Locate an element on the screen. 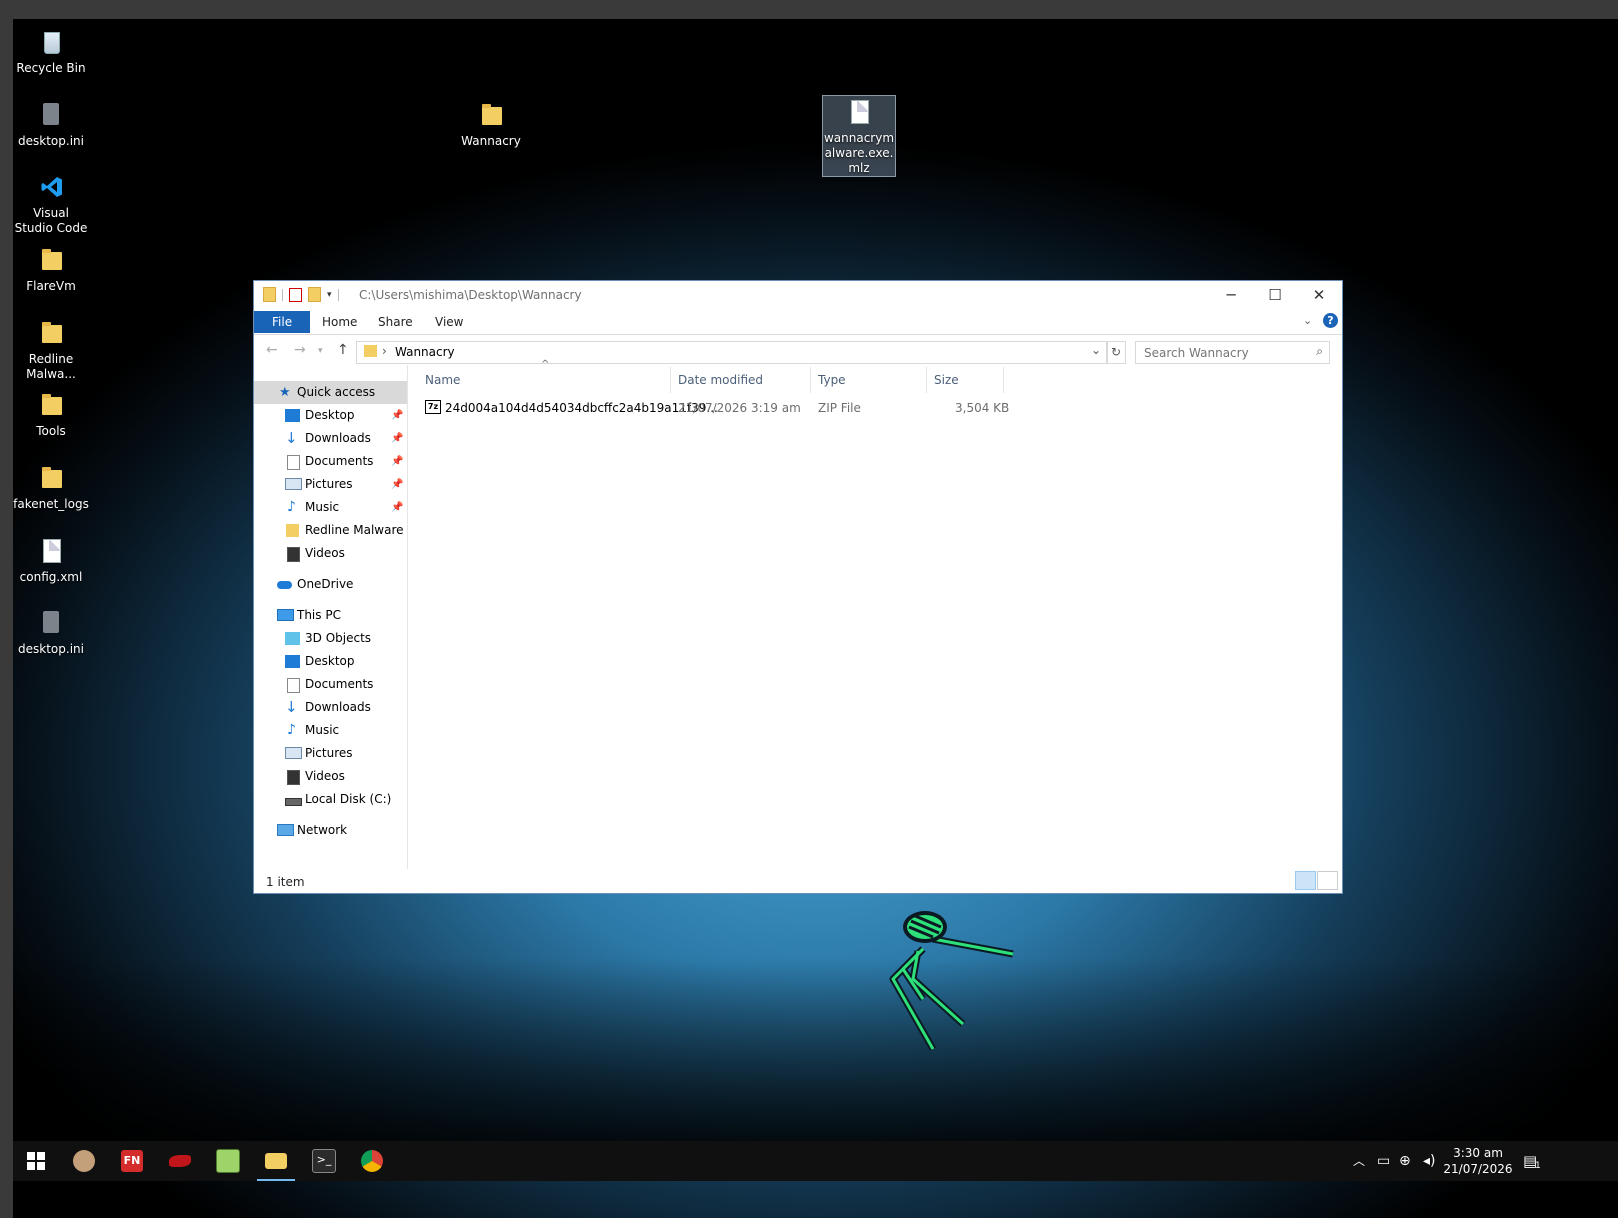  taskbar-app-file-explorer is located at coordinates (276, 1161).